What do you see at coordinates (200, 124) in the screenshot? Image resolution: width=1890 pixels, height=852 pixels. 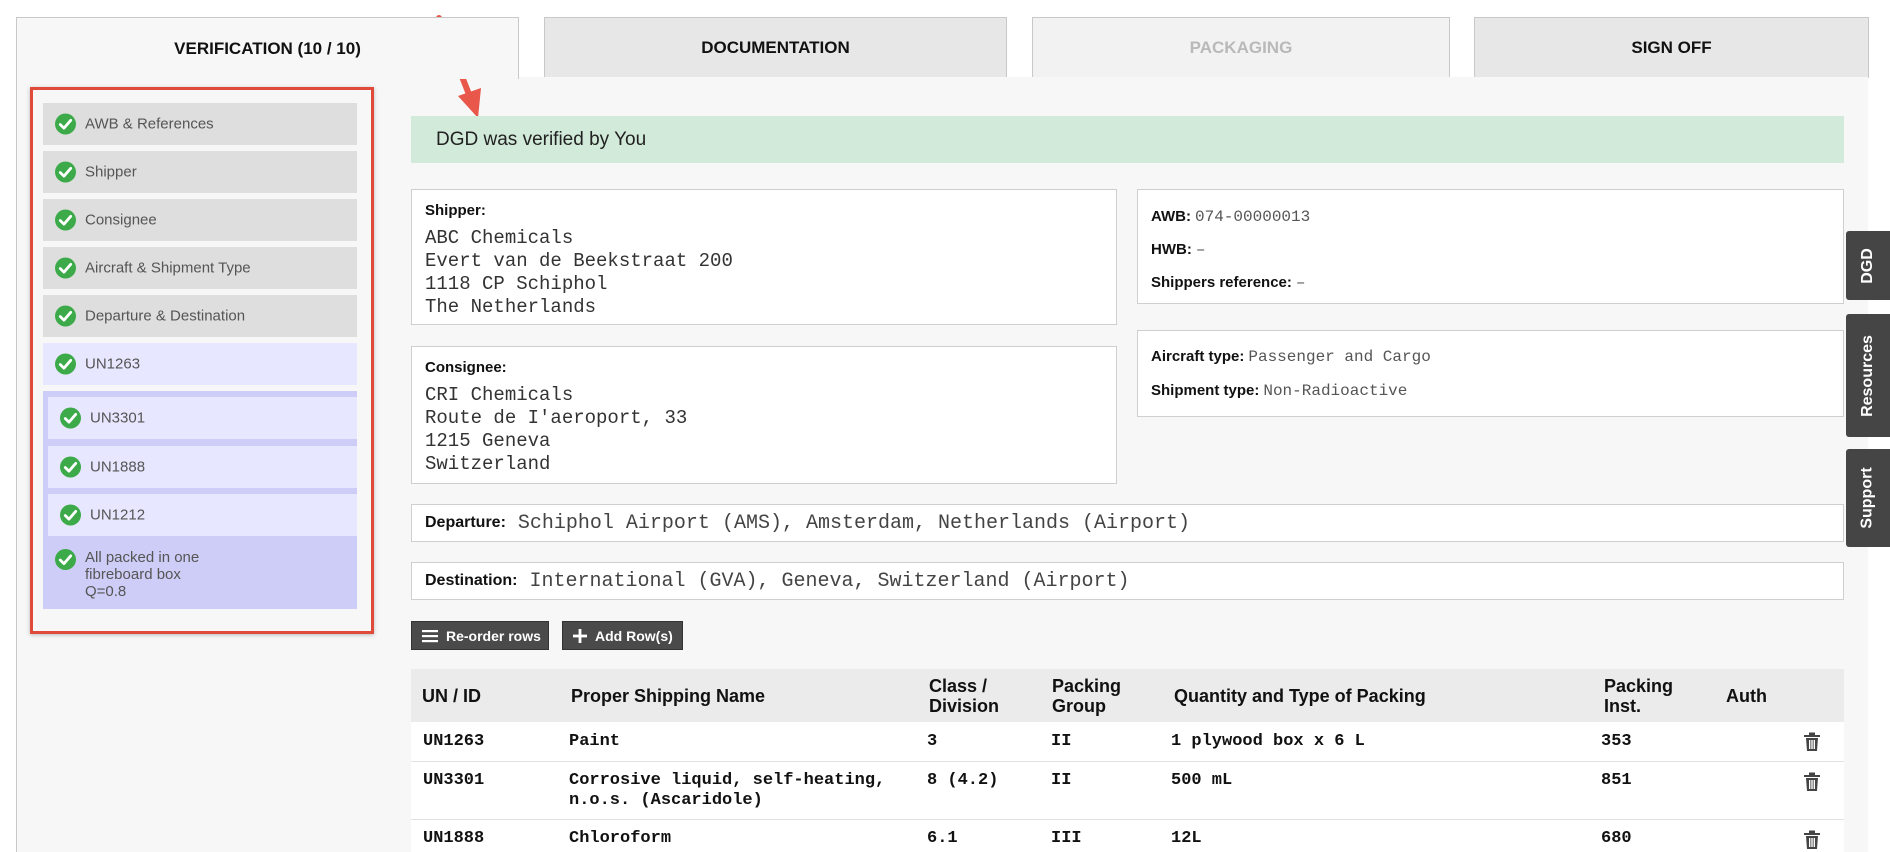 I see `sidebar-item-awb-references: AWB & References` at bounding box center [200, 124].